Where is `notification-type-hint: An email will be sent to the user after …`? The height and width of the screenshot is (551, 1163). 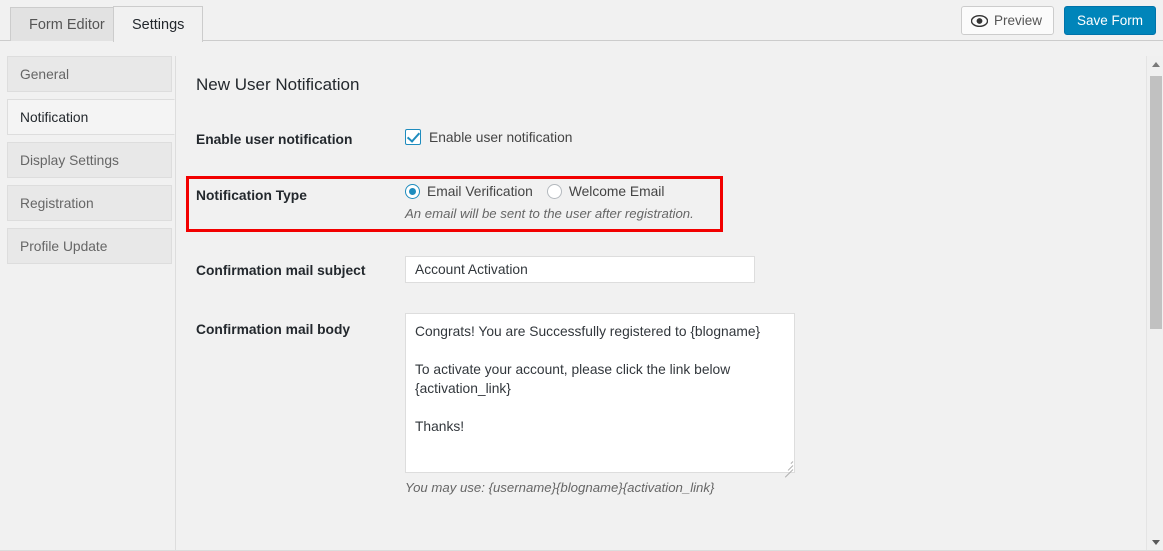
notification-type-hint: An email will be sent to the user after … is located at coordinates (549, 213).